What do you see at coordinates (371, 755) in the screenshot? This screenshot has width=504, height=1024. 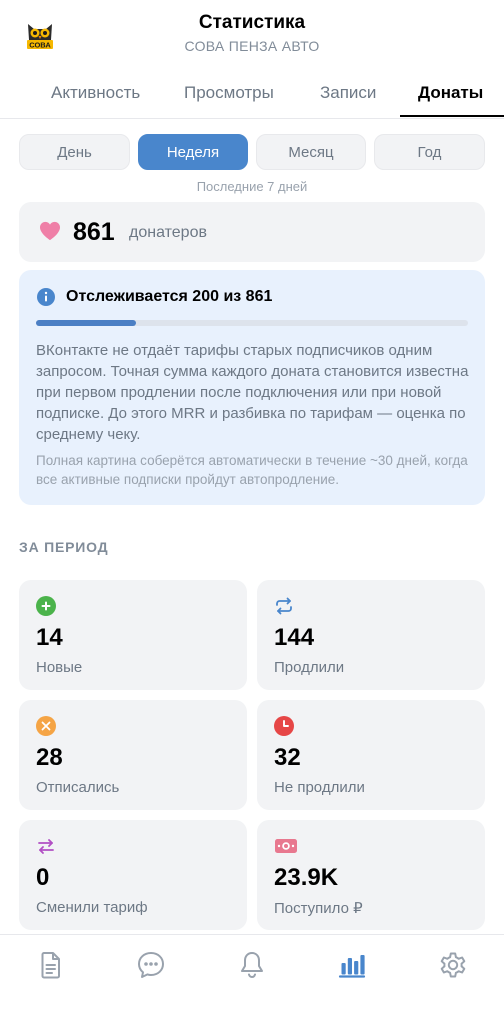 I see `stat-card-not-renewed: 32 Не продлили` at bounding box center [371, 755].